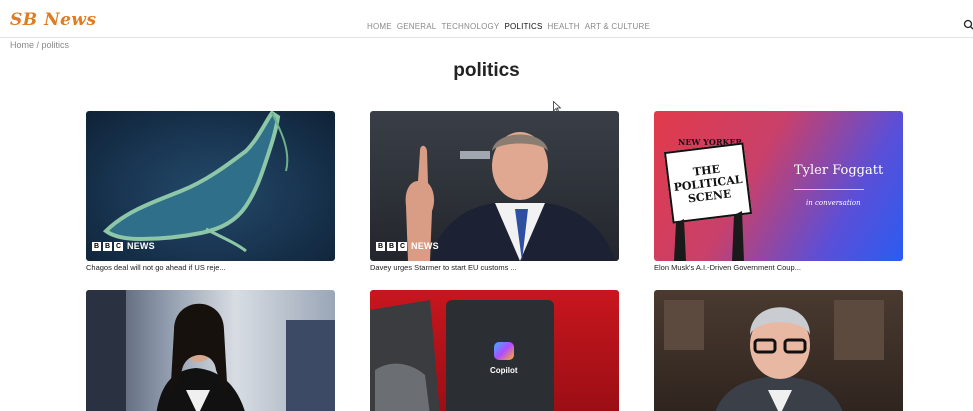 The height and width of the screenshot is (411, 973). I want to click on article-thumbnail-copilot: Copilot, so click(494, 350).